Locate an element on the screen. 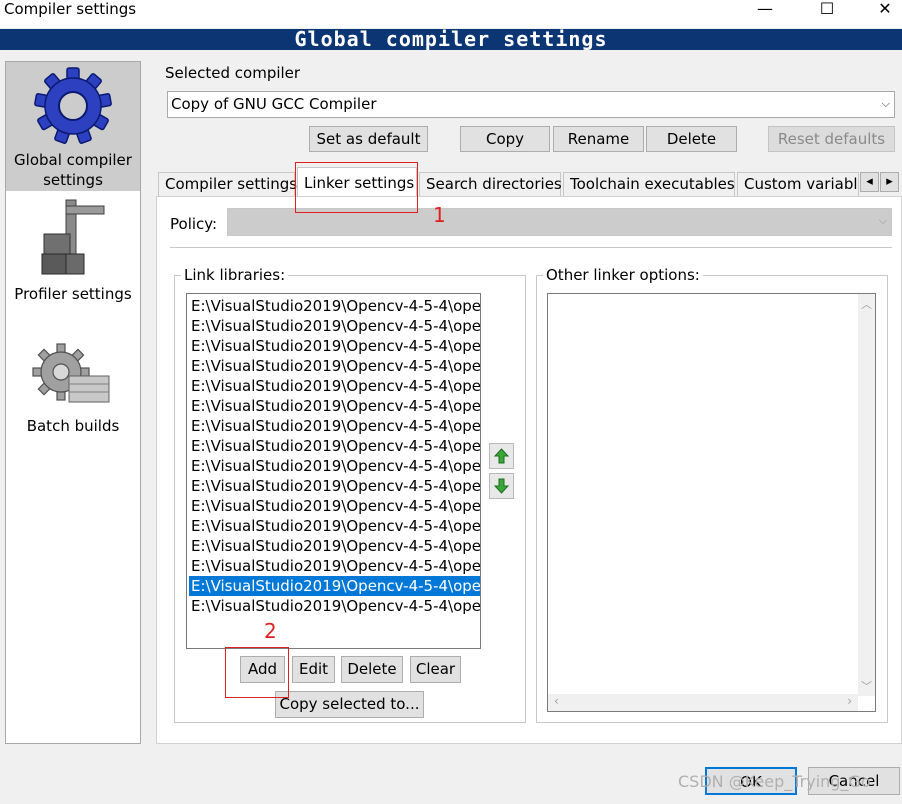  divider is located at coordinates (531, 247).